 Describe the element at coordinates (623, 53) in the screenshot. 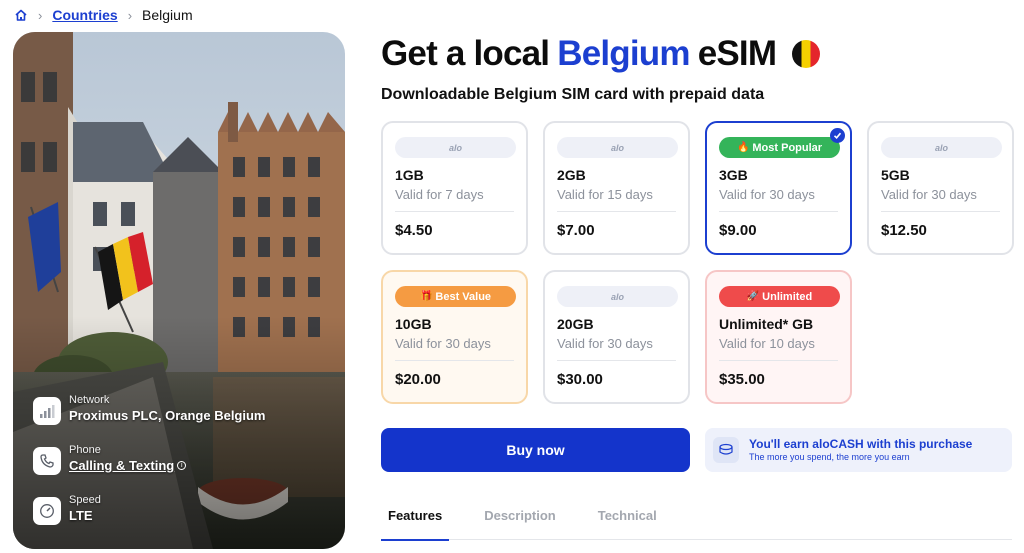

I see `title-country: Belgium` at that location.